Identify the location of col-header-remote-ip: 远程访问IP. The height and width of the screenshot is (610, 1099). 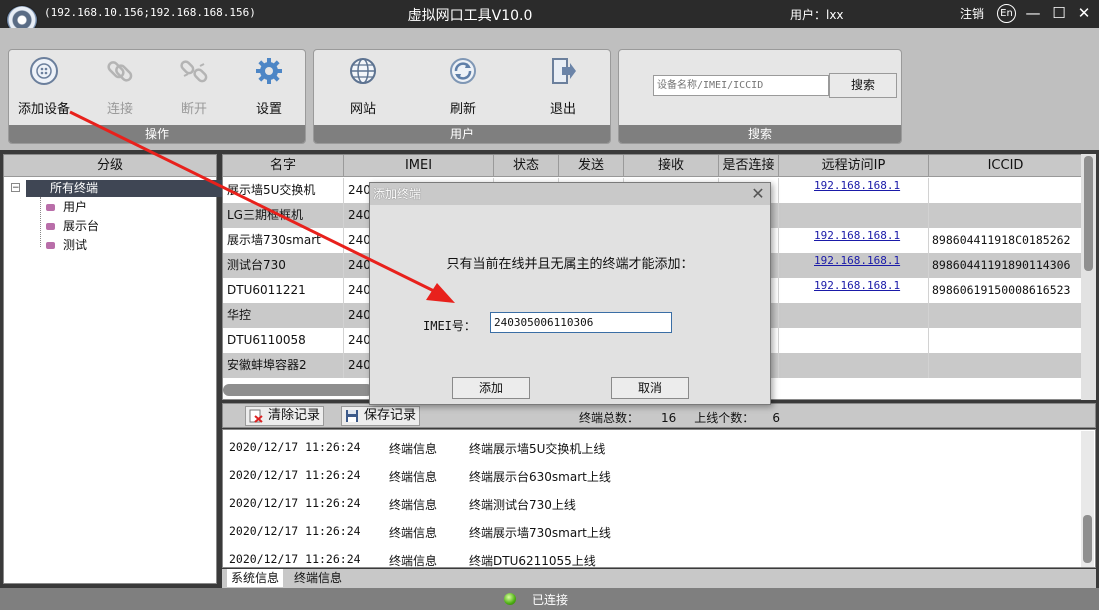
(854, 166).